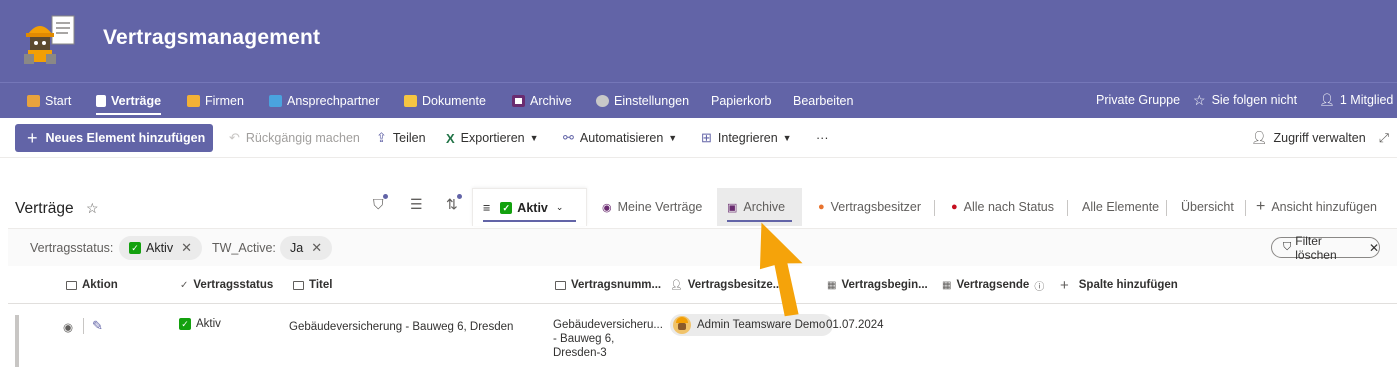 The width and height of the screenshot is (1397, 367). What do you see at coordinates (135, 248) in the screenshot?
I see `checkbox-checked-icon: ✓` at bounding box center [135, 248].